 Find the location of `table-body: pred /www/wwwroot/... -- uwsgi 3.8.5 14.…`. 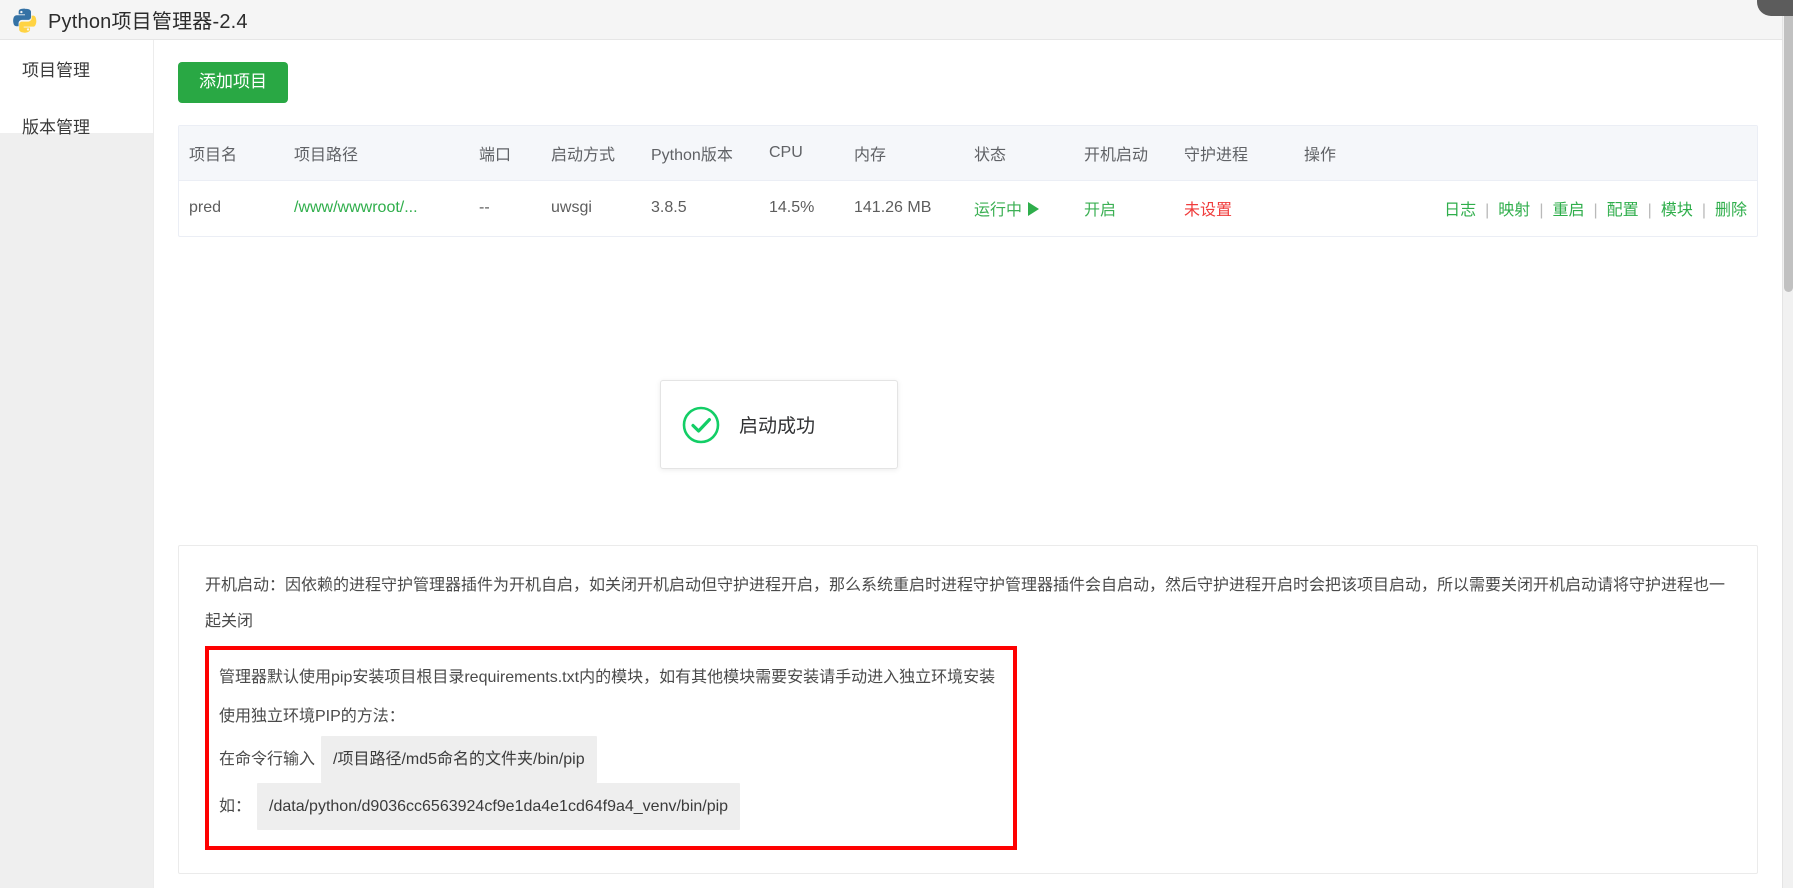

table-body: pred /www/wwwroot/... -- uwsgi 3.8.5 14.… is located at coordinates (968, 207).